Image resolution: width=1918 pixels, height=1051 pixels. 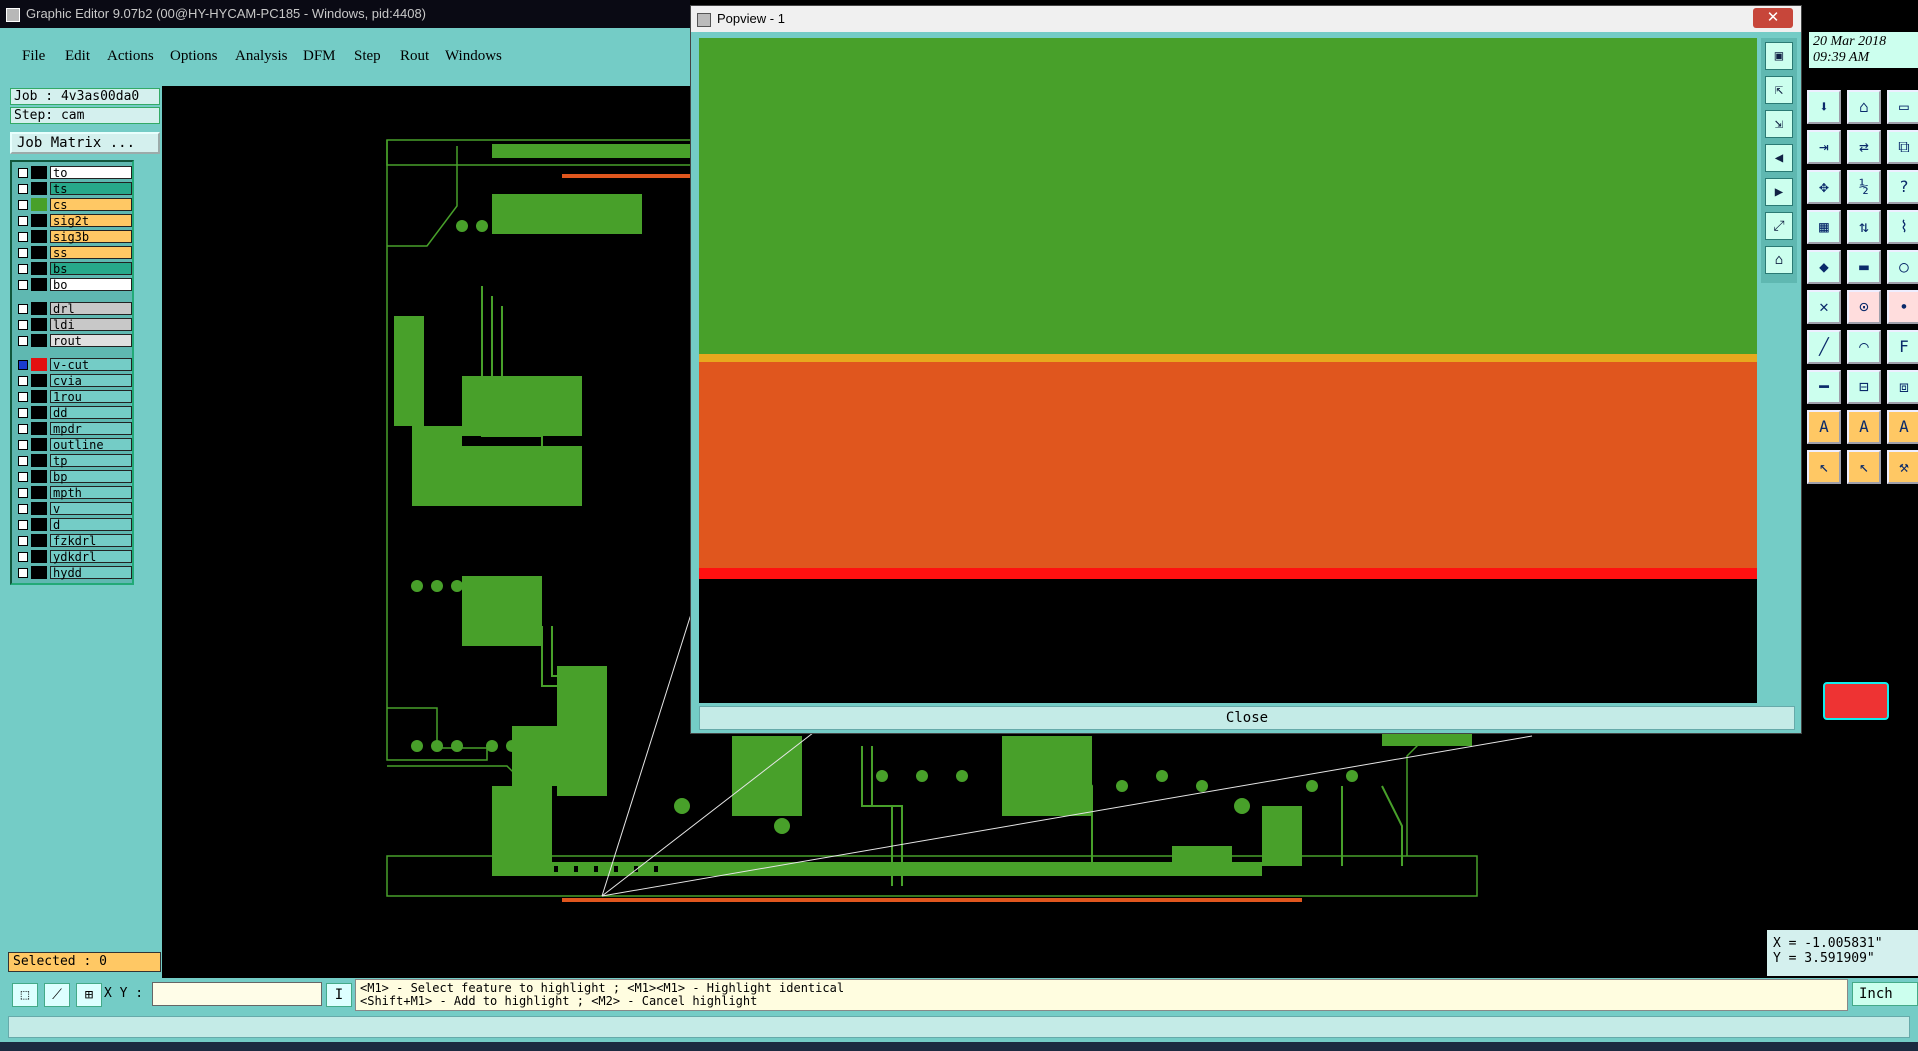 I want to click on layer-row-mpth: mpth, so click(x=73, y=493).